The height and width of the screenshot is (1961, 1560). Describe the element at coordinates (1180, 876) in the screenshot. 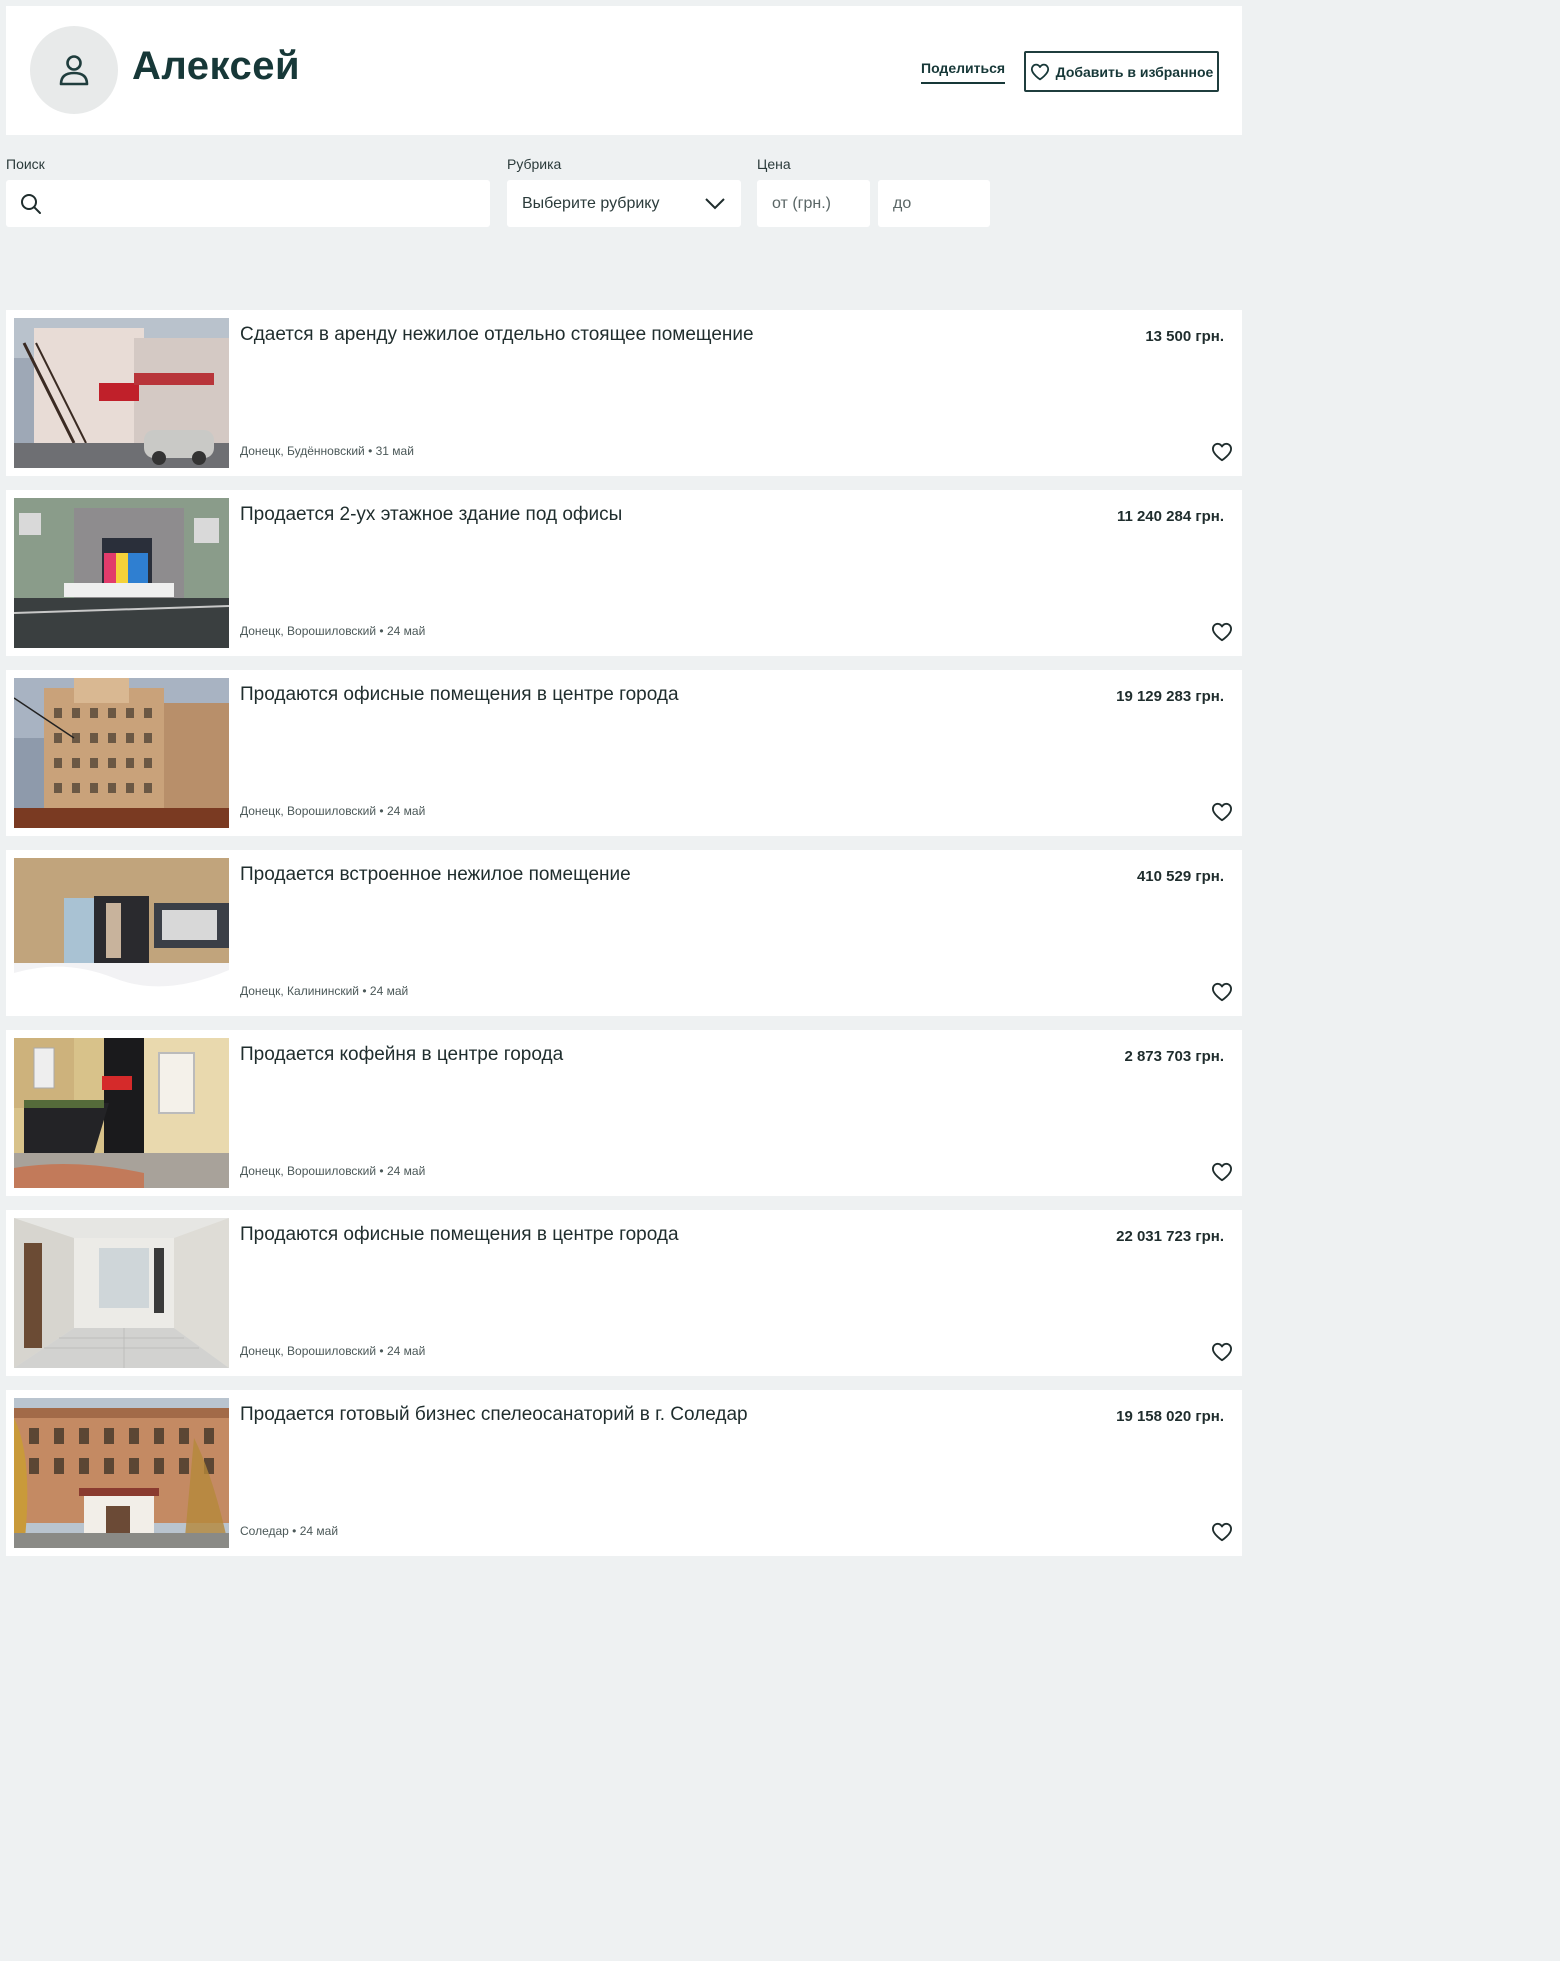

I see `listing-price: 410 529 грн.` at that location.